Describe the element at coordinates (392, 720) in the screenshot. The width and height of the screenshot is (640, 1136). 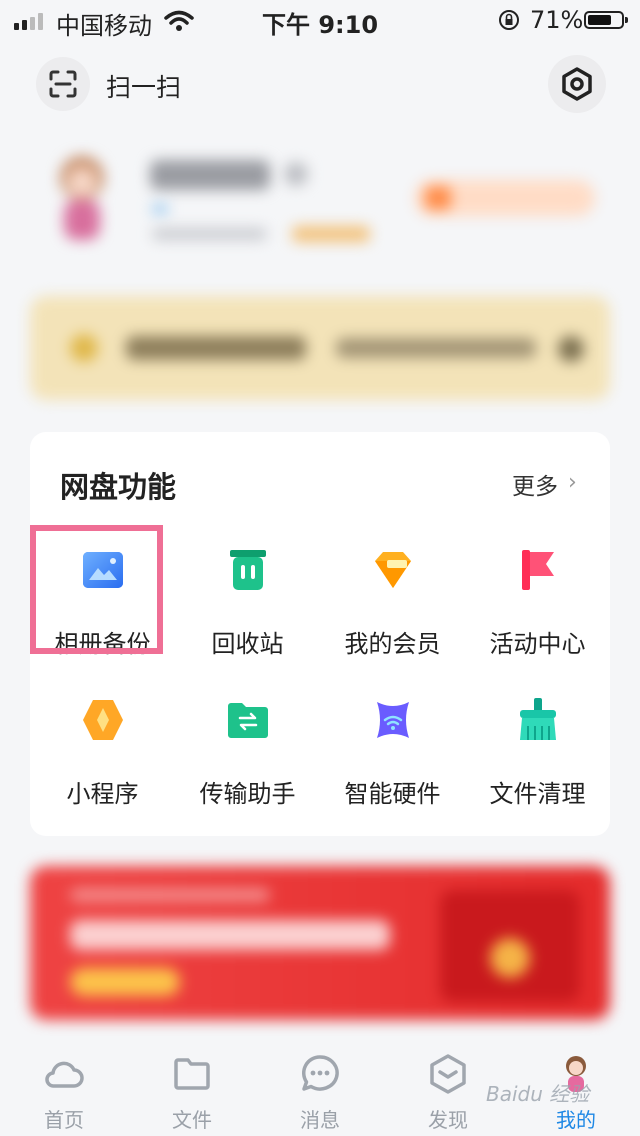
I see `smart-hardware-icon` at that location.